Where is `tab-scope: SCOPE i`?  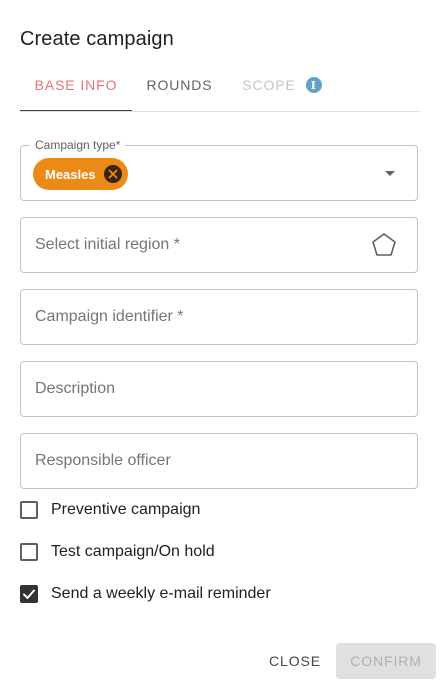
tab-scope: SCOPE i is located at coordinates (282, 85).